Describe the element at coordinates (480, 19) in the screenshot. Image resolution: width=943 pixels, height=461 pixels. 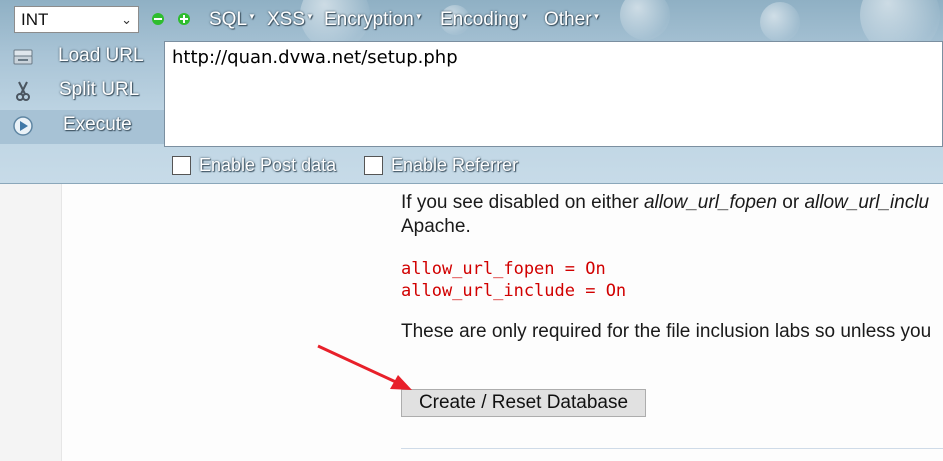
I see `menu-encoding-label: Encoding` at that location.